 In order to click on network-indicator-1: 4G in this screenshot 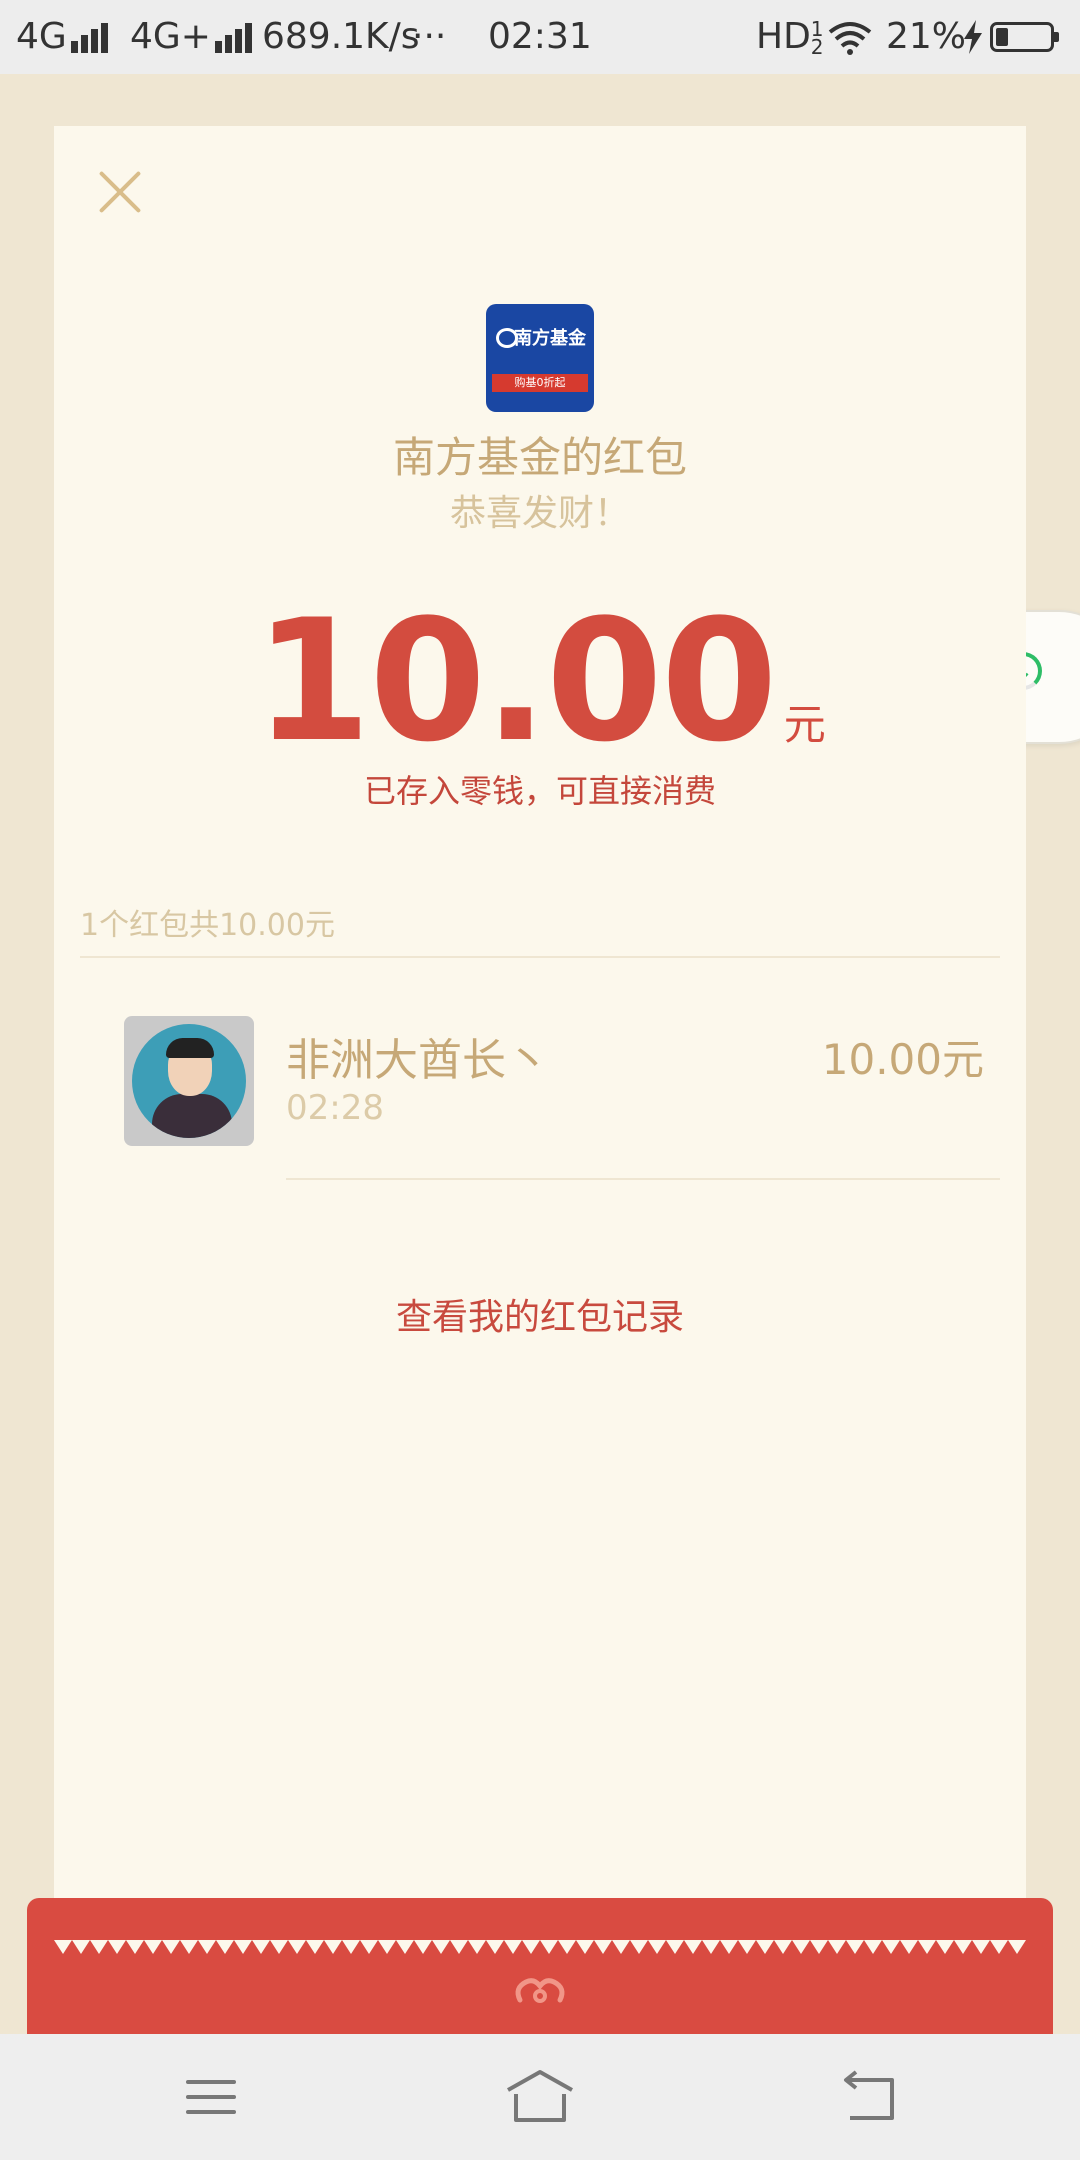, I will do `click(63, 37)`.